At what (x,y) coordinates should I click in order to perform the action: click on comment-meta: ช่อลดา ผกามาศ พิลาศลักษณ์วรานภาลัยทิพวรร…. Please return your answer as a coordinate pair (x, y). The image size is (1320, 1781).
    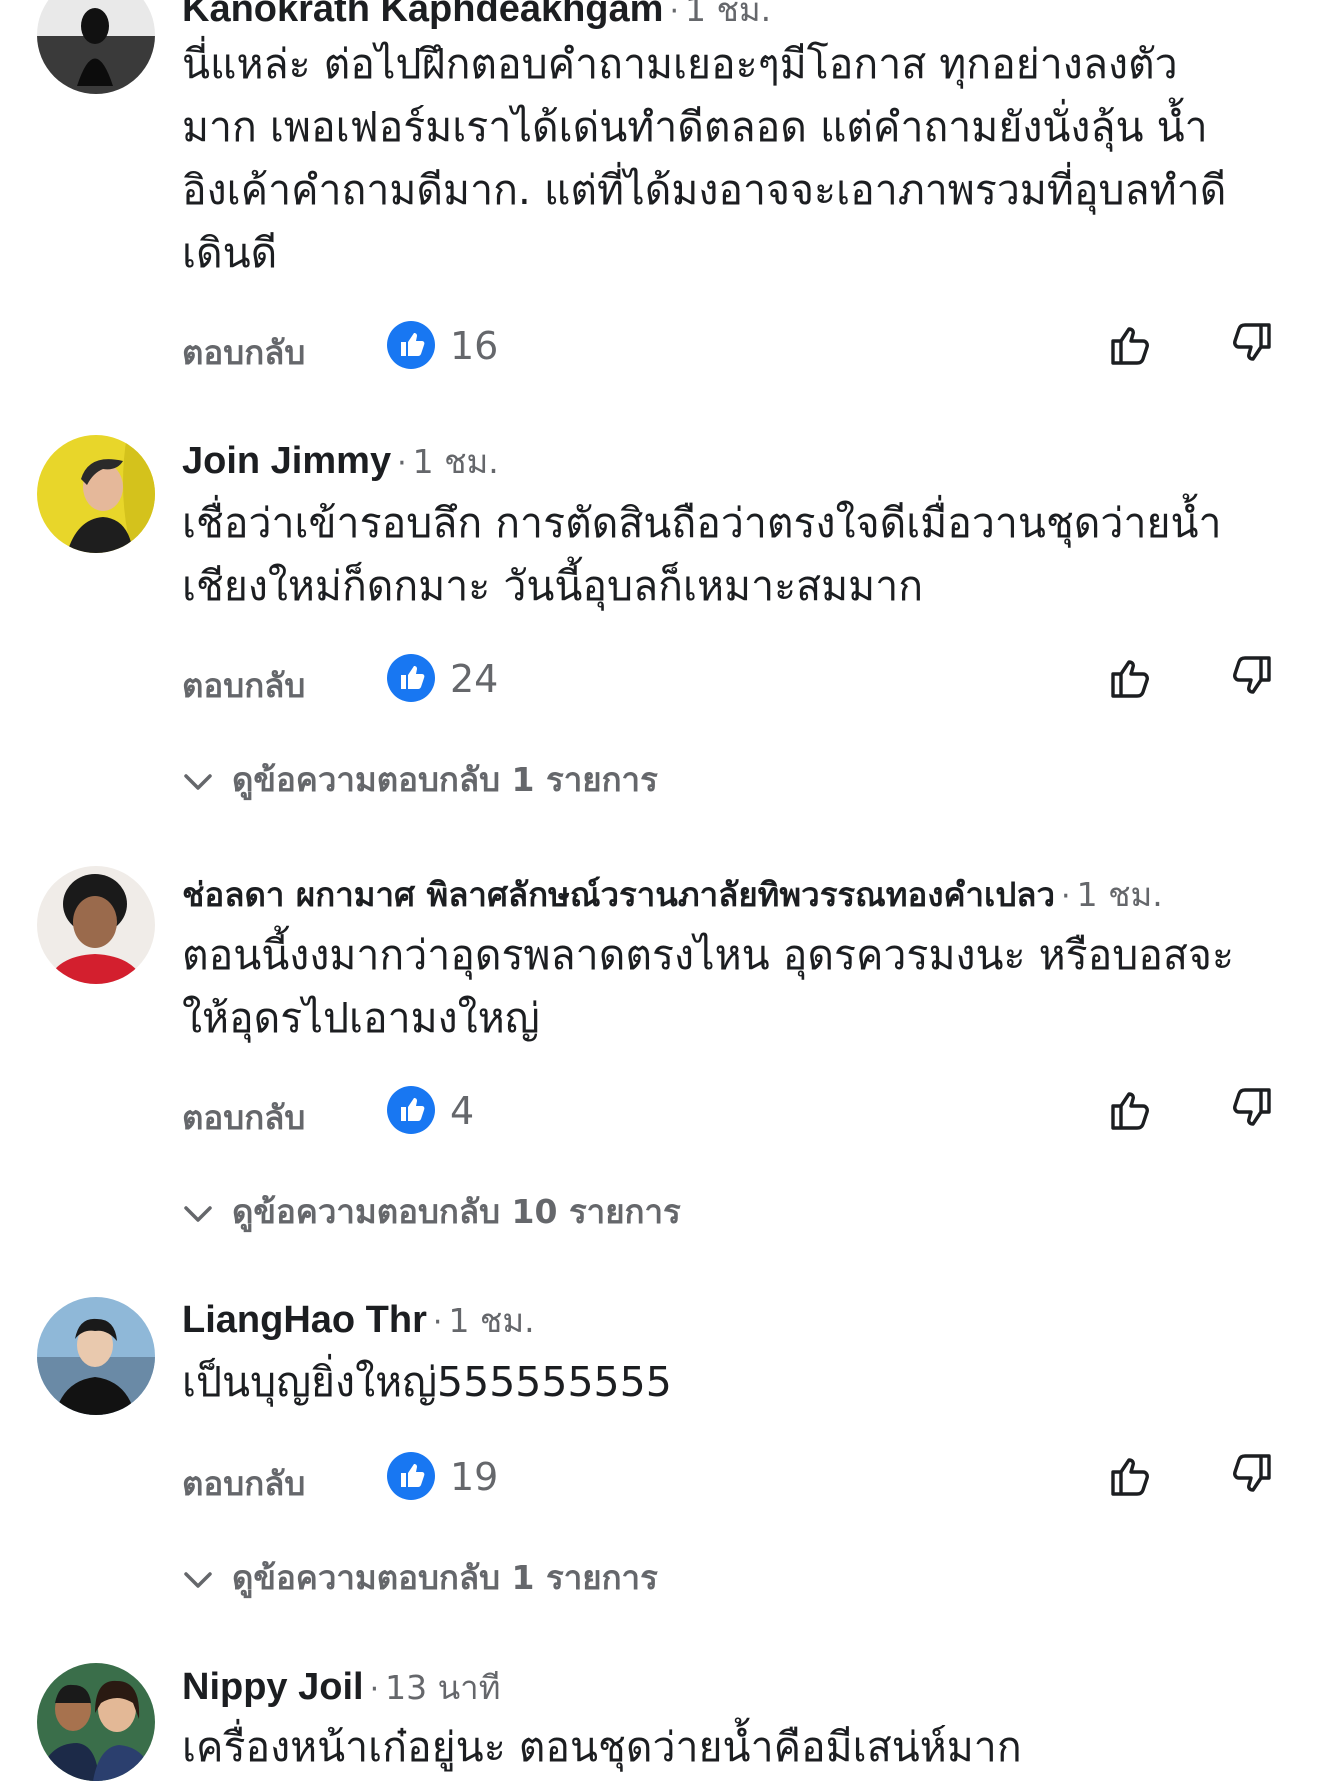
    Looking at the image, I should click on (672, 895).